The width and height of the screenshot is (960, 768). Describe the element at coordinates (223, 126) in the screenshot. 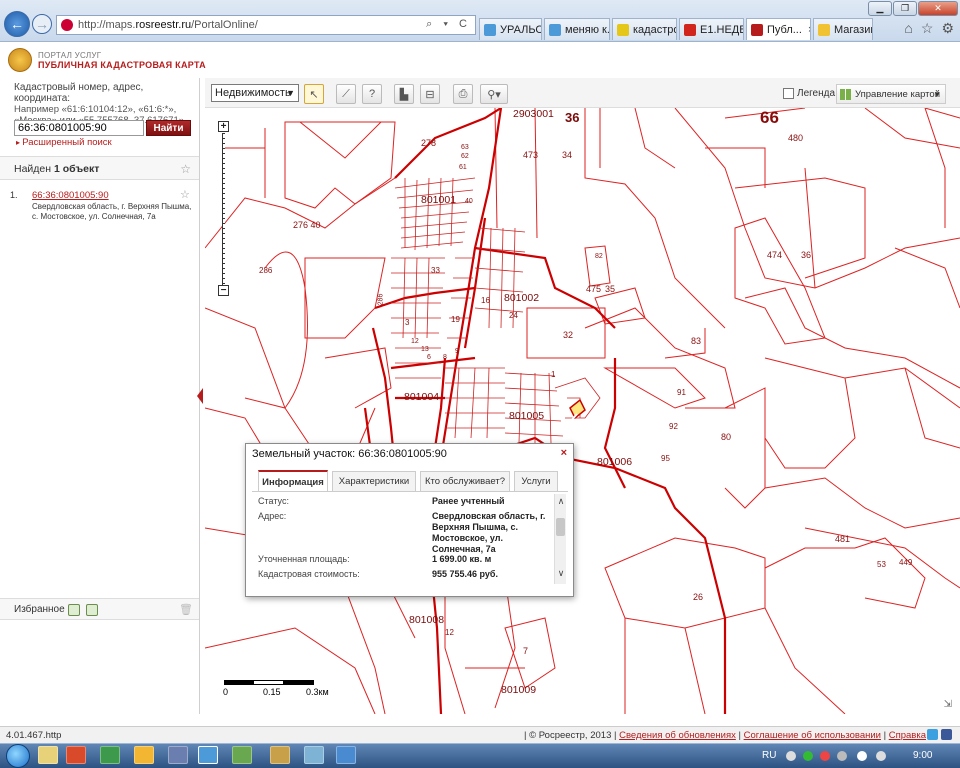

I see `zoom-in-button: +` at that location.